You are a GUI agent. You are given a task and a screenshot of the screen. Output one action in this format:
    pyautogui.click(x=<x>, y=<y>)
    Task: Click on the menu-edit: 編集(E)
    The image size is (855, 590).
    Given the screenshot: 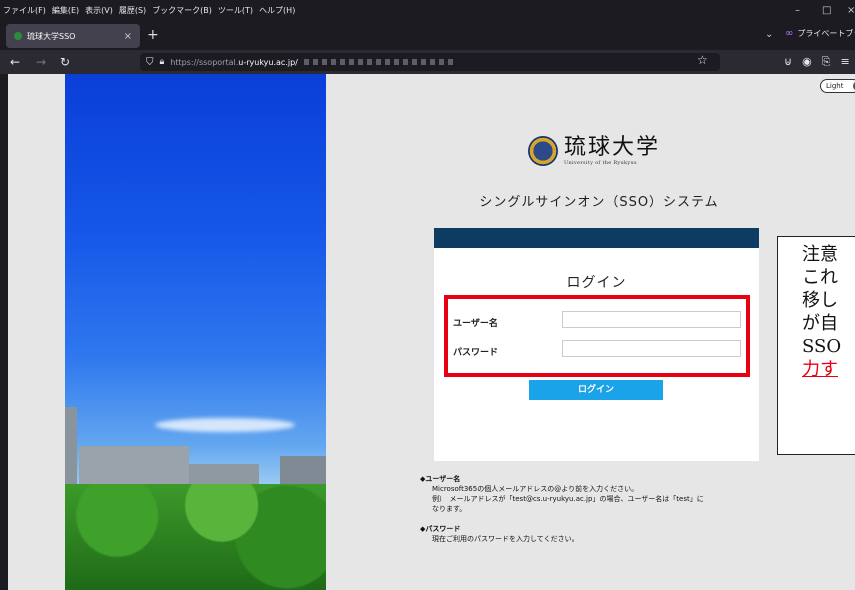 What is the action you would take?
    pyautogui.click(x=65, y=10)
    